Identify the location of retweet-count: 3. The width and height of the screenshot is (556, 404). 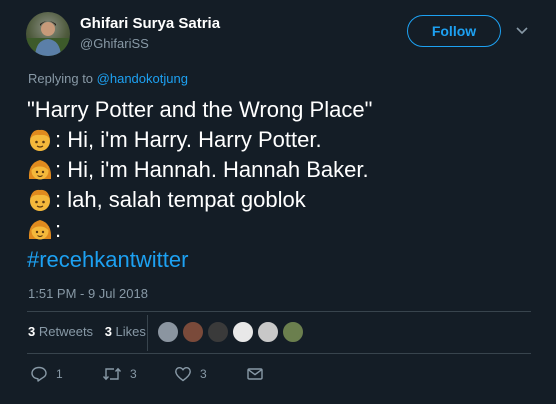
(133, 374).